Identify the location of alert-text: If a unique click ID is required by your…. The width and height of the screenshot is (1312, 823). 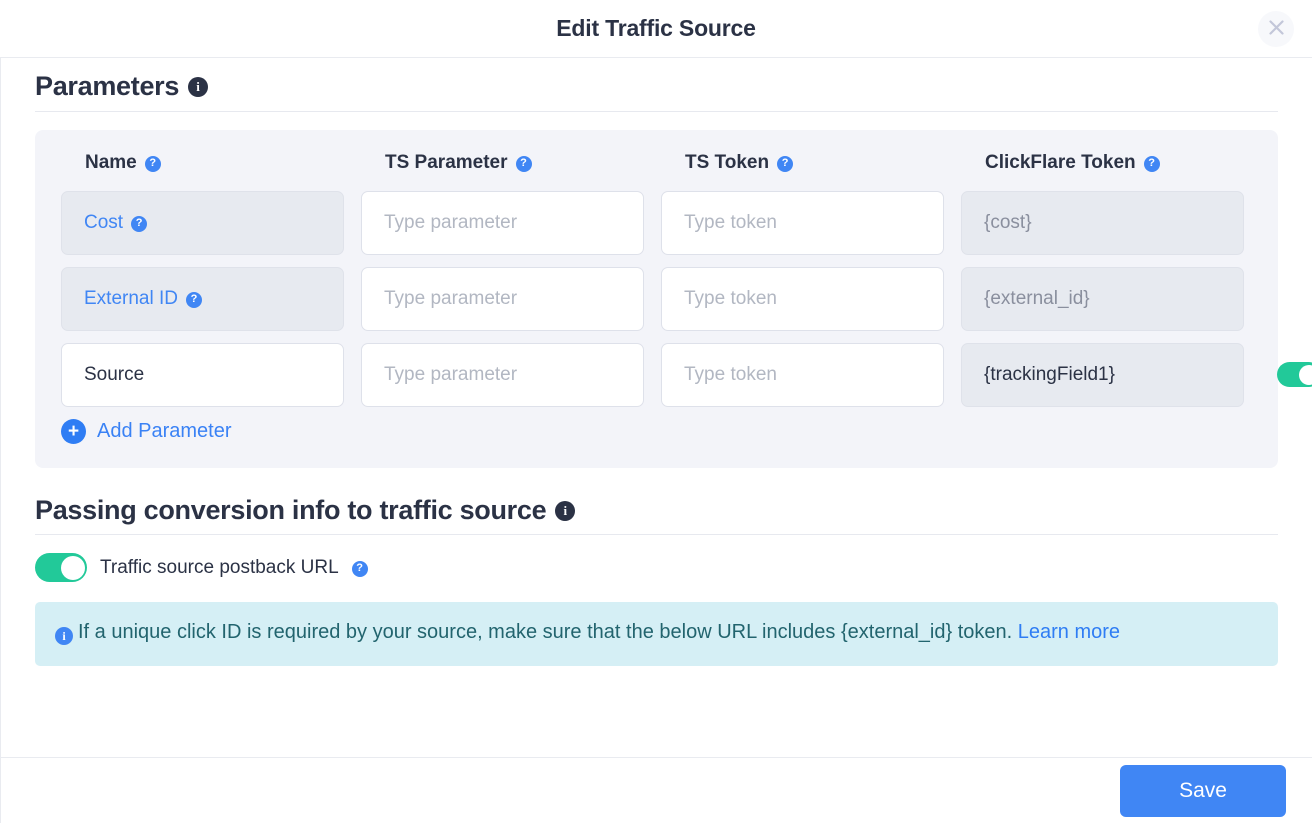
(545, 632).